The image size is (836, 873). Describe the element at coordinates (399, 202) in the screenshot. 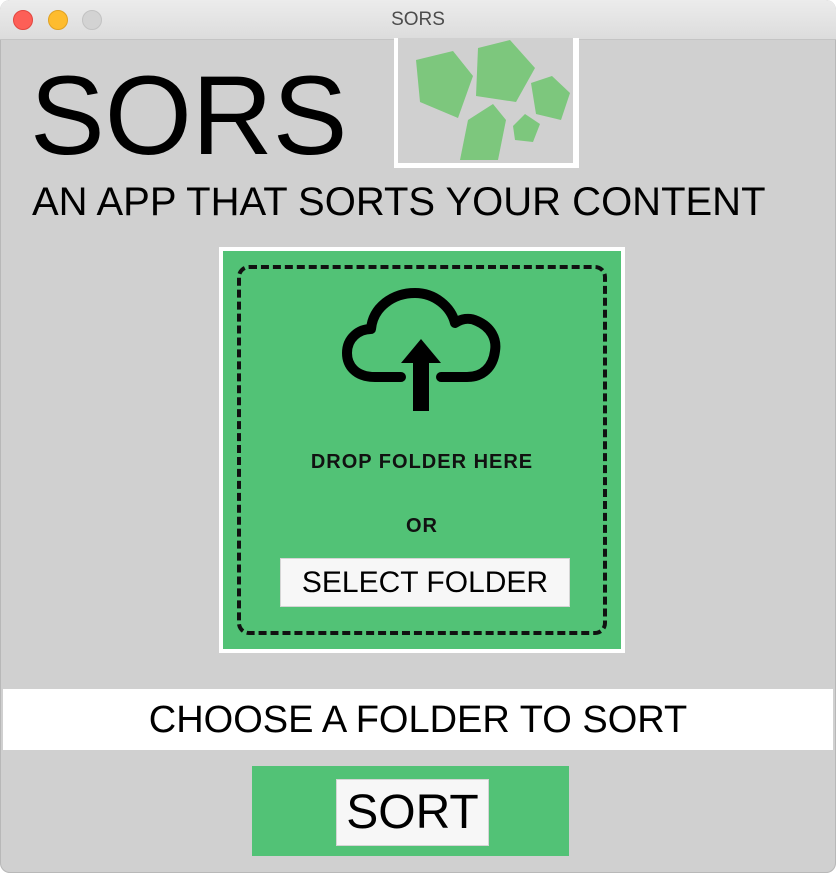

I see `tagline: AN APP THAT SORTS YOUR CONTENT` at that location.